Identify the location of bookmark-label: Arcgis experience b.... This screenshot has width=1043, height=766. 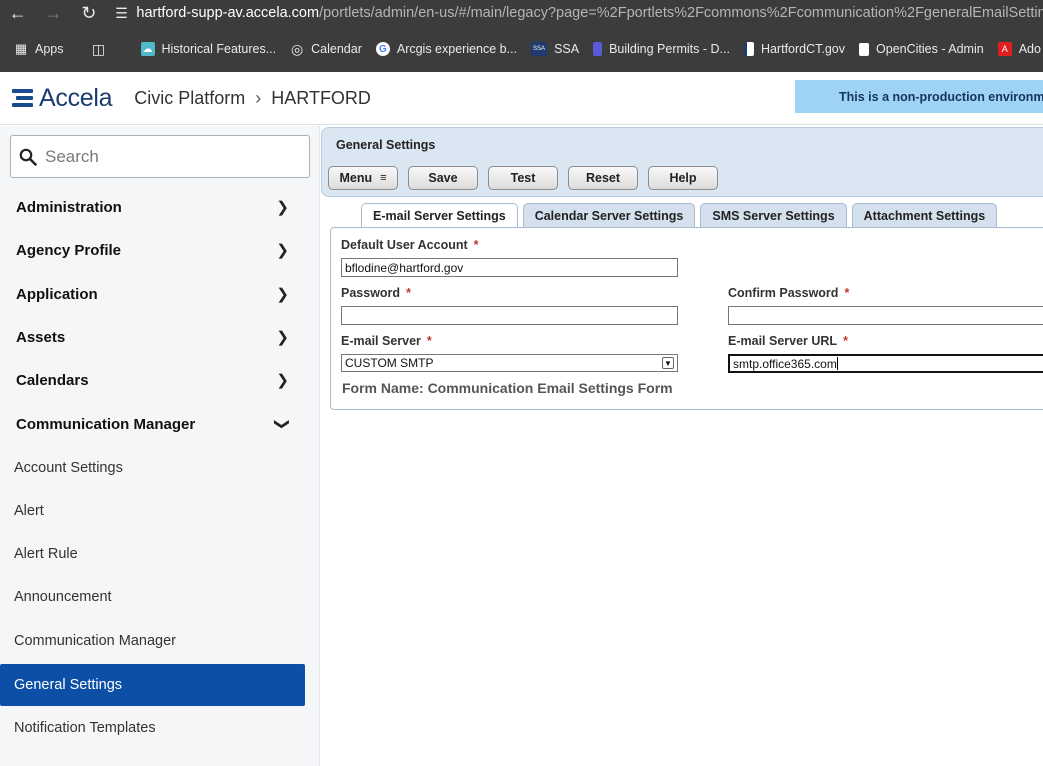
(457, 49).